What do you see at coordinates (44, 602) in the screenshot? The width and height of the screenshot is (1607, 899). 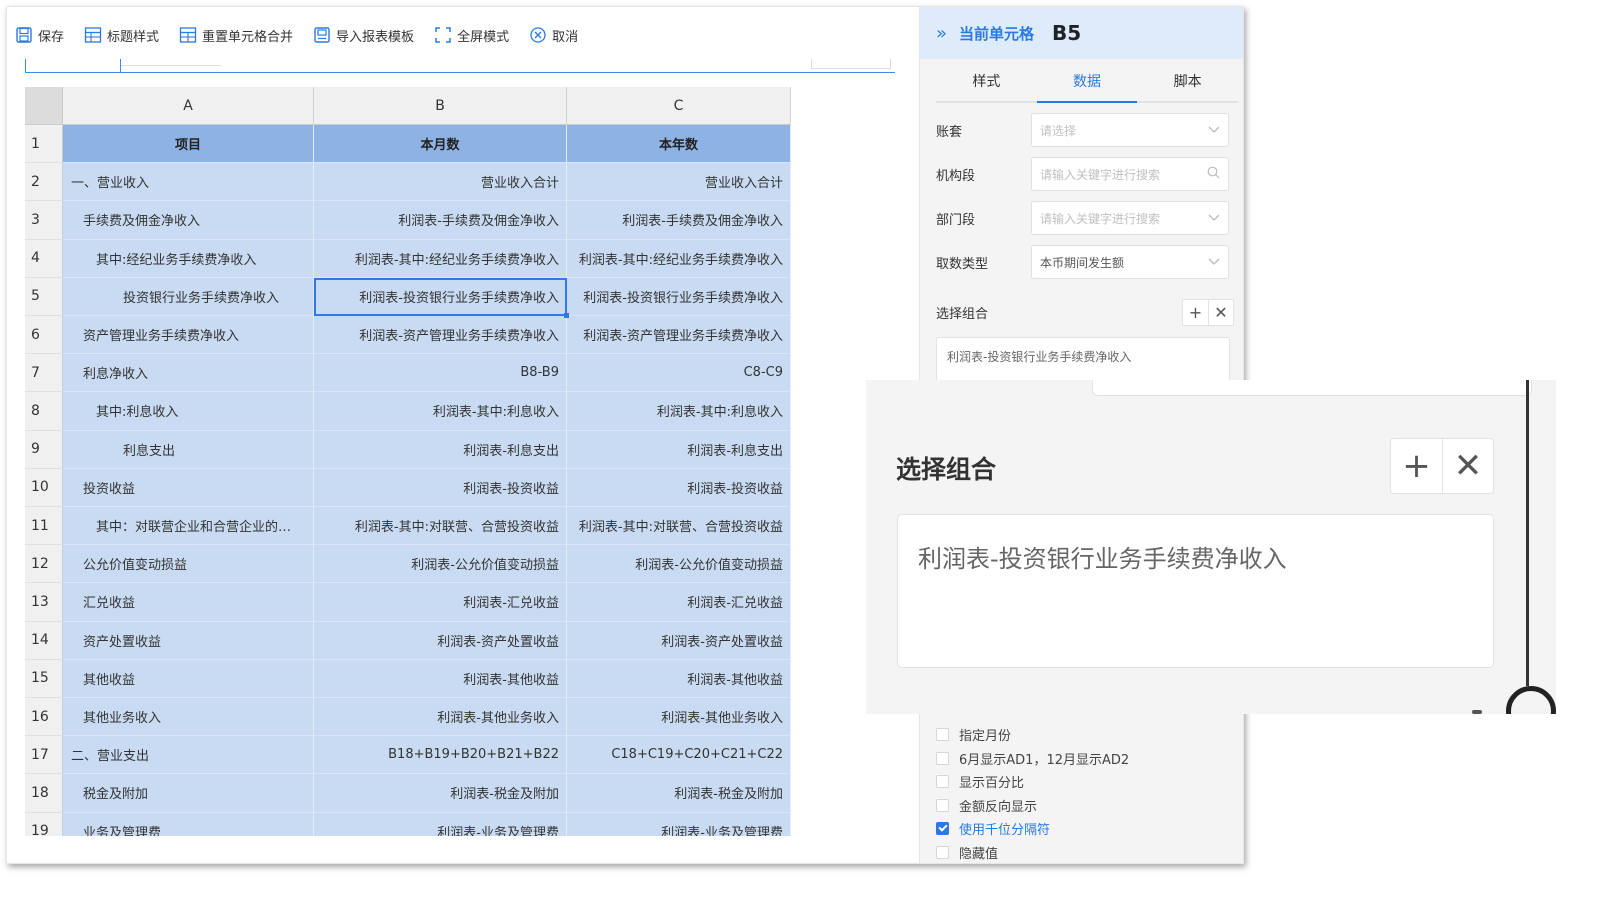 I see `row-header: 13` at bounding box center [44, 602].